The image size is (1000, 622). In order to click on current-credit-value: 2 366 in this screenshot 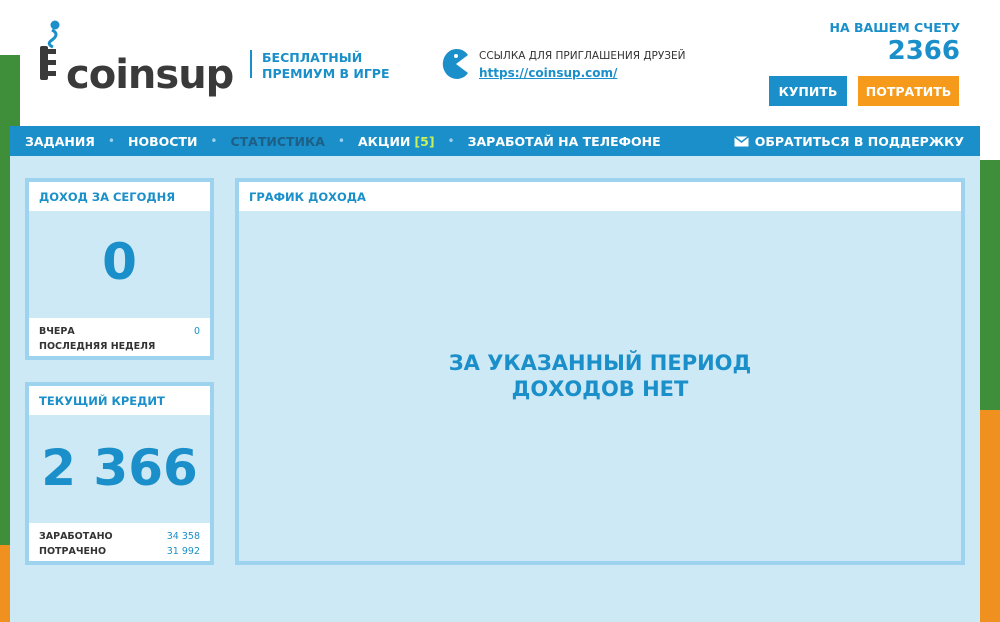, I will do `click(119, 468)`.